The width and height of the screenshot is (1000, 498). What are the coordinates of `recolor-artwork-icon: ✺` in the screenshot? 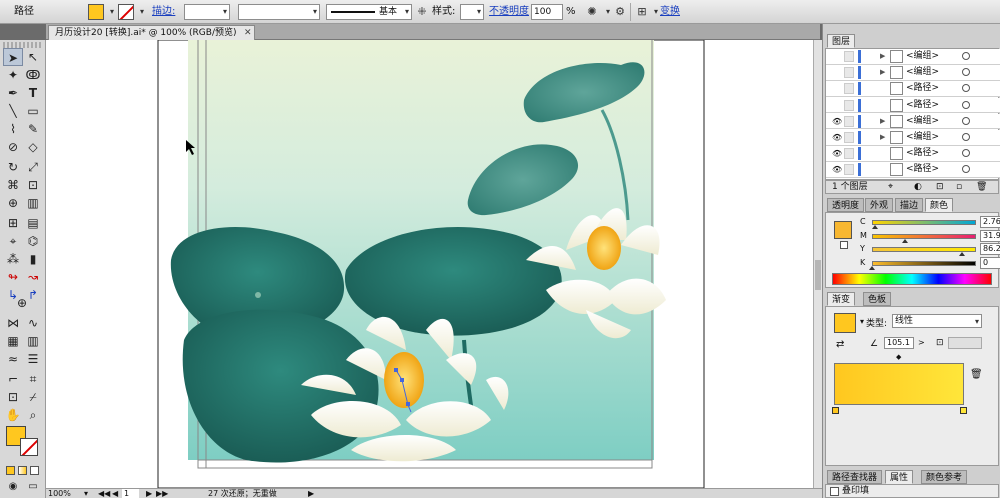 It's located at (592, 12).